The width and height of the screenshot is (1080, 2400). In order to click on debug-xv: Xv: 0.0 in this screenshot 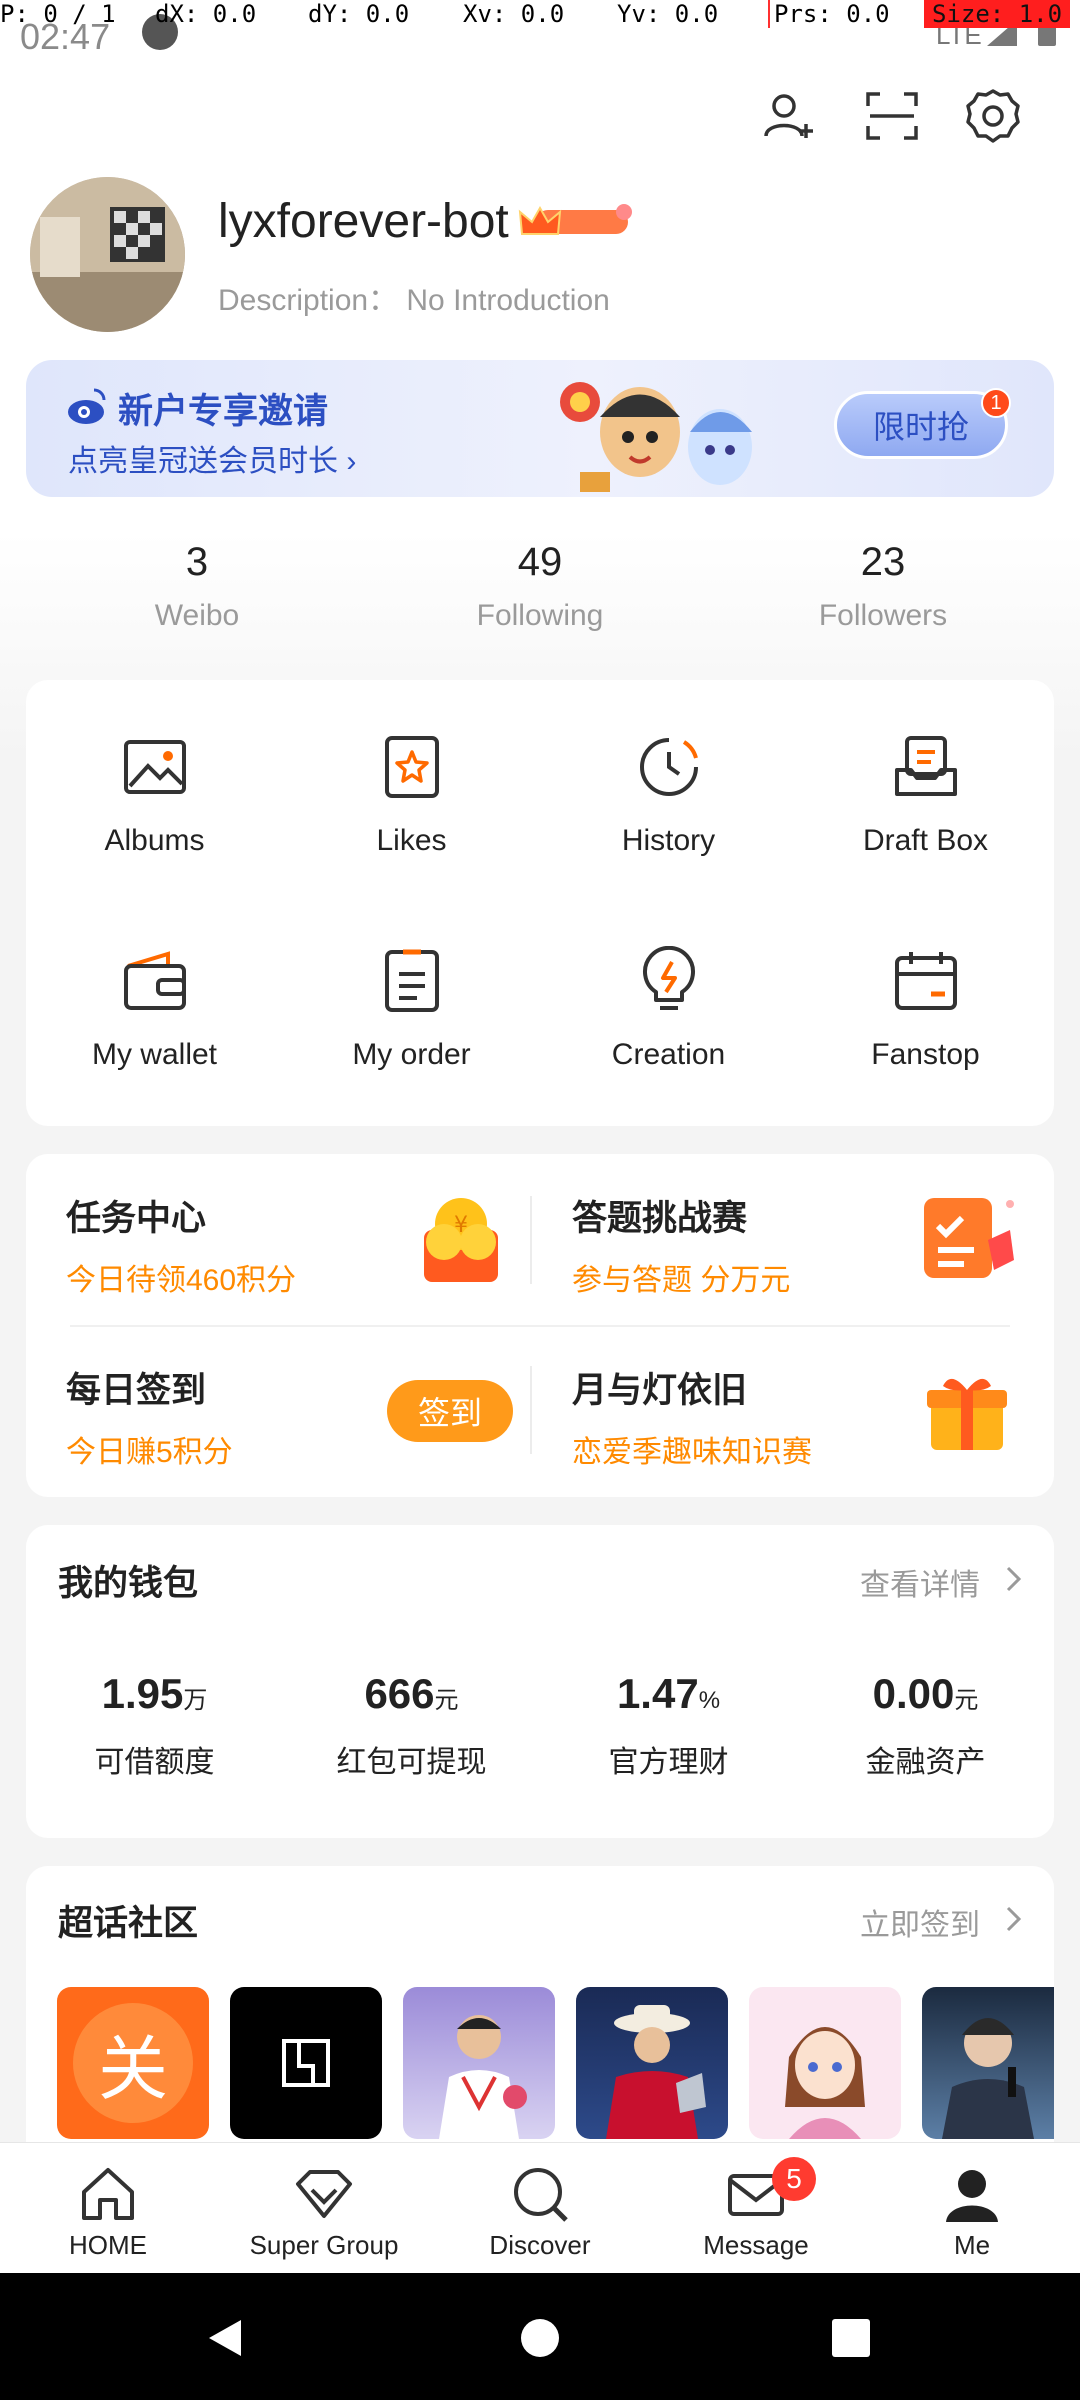, I will do `click(514, 14)`.